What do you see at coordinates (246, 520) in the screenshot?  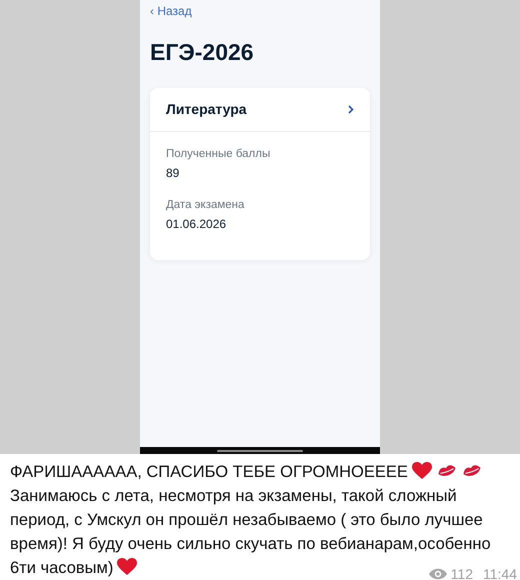 I see `message-text: период, с Умскул он прошёл незабываемо ( это было лучшее` at bounding box center [246, 520].